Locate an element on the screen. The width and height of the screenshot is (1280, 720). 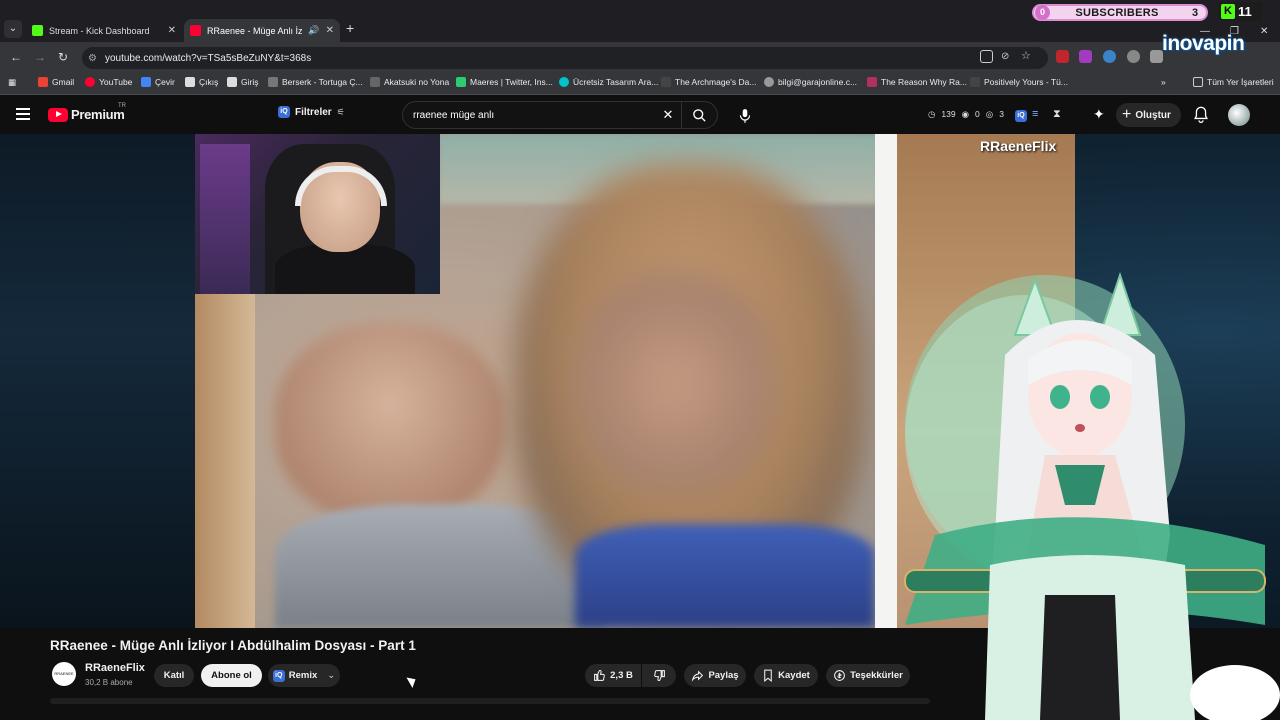
url-field: ⚙ youtube.com/watch?v=TSa5sBeZuNY&t=368s is located at coordinates (565, 58).